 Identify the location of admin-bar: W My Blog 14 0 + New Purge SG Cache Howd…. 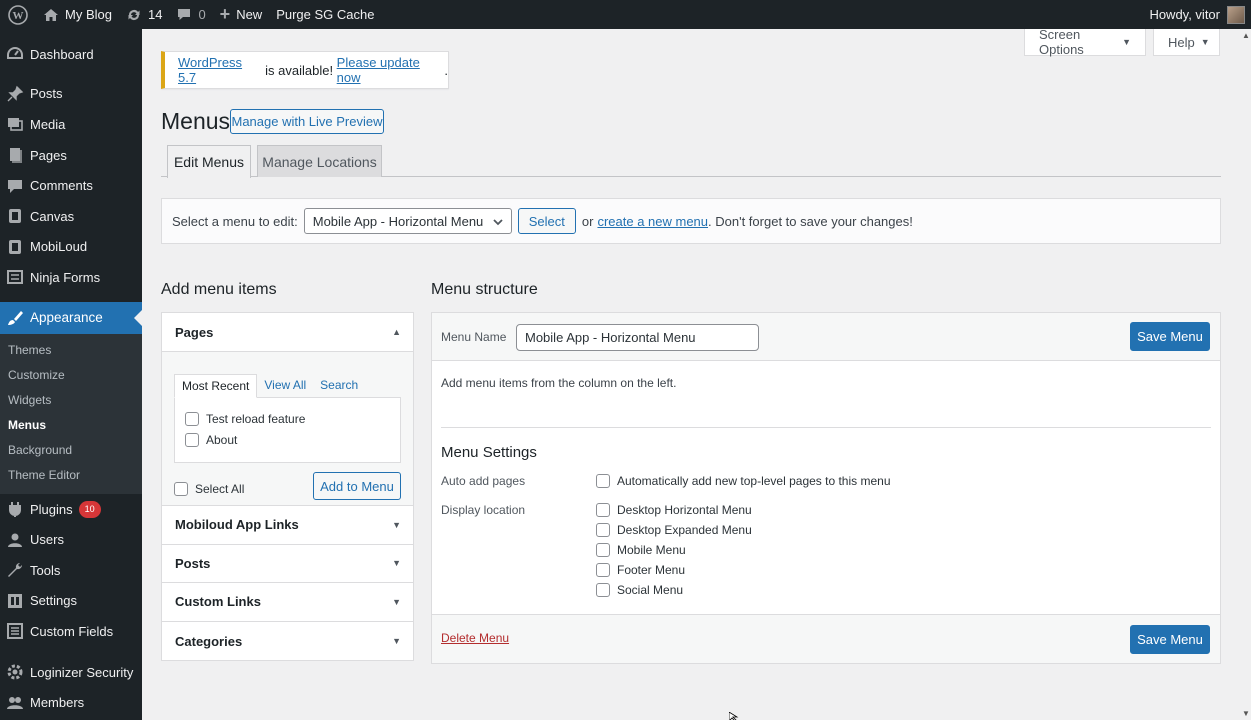
(625, 14).